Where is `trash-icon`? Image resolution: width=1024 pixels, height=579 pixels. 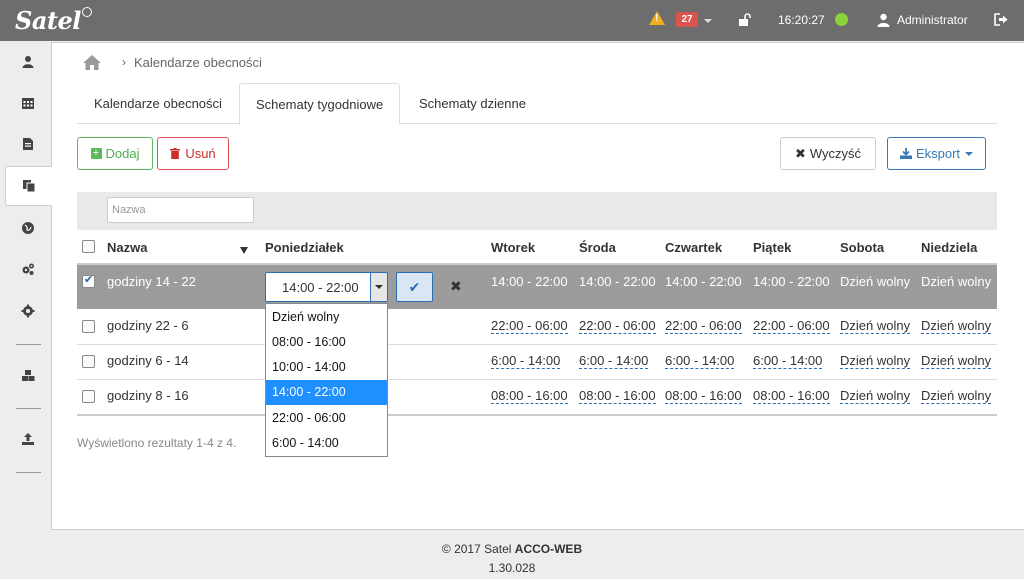 trash-icon is located at coordinates (175, 153).